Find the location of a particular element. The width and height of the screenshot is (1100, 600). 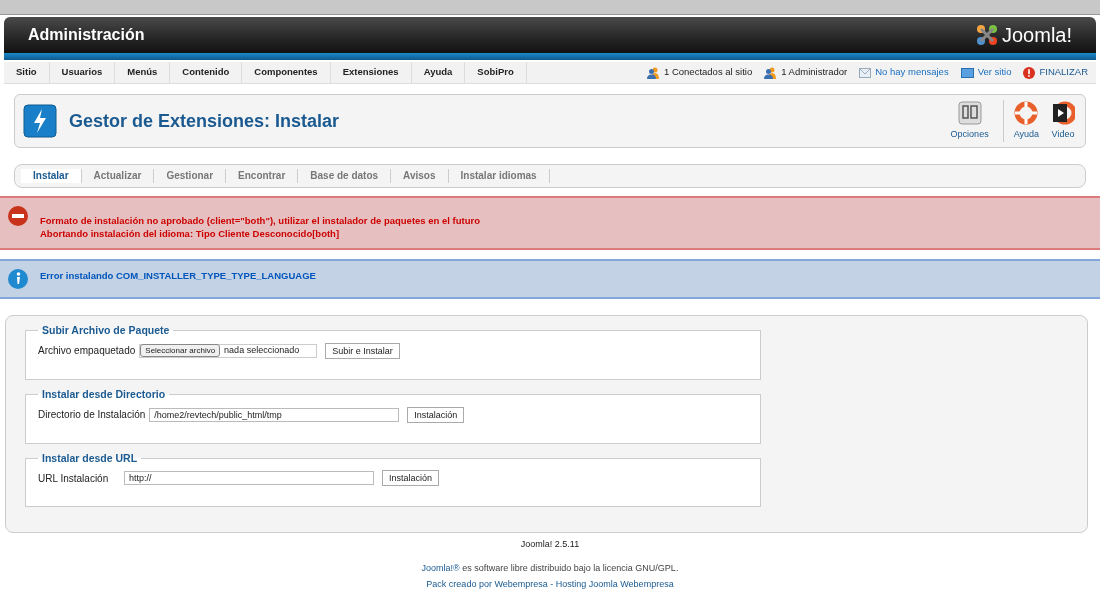

file-field: Seleccionar archivo nada seleccionado is located at coordinates (228, 350).